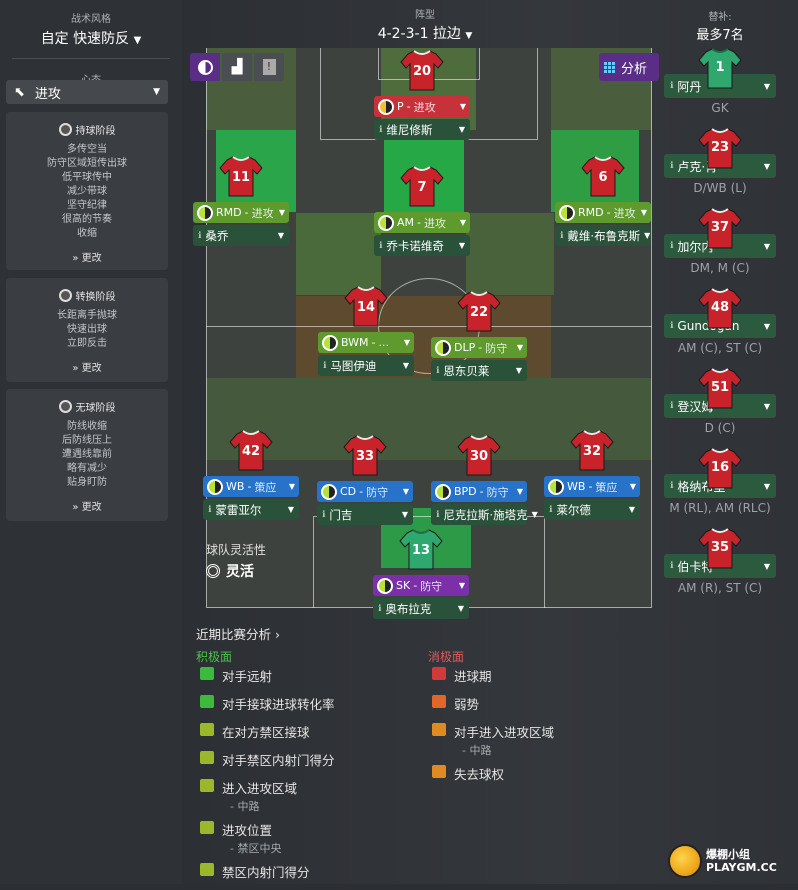 This screenshot has height=890, width=798. I want to click on sub-player: 23 ℹ 卢克·肖 ▼ D/WB (L), so click(720, 161).